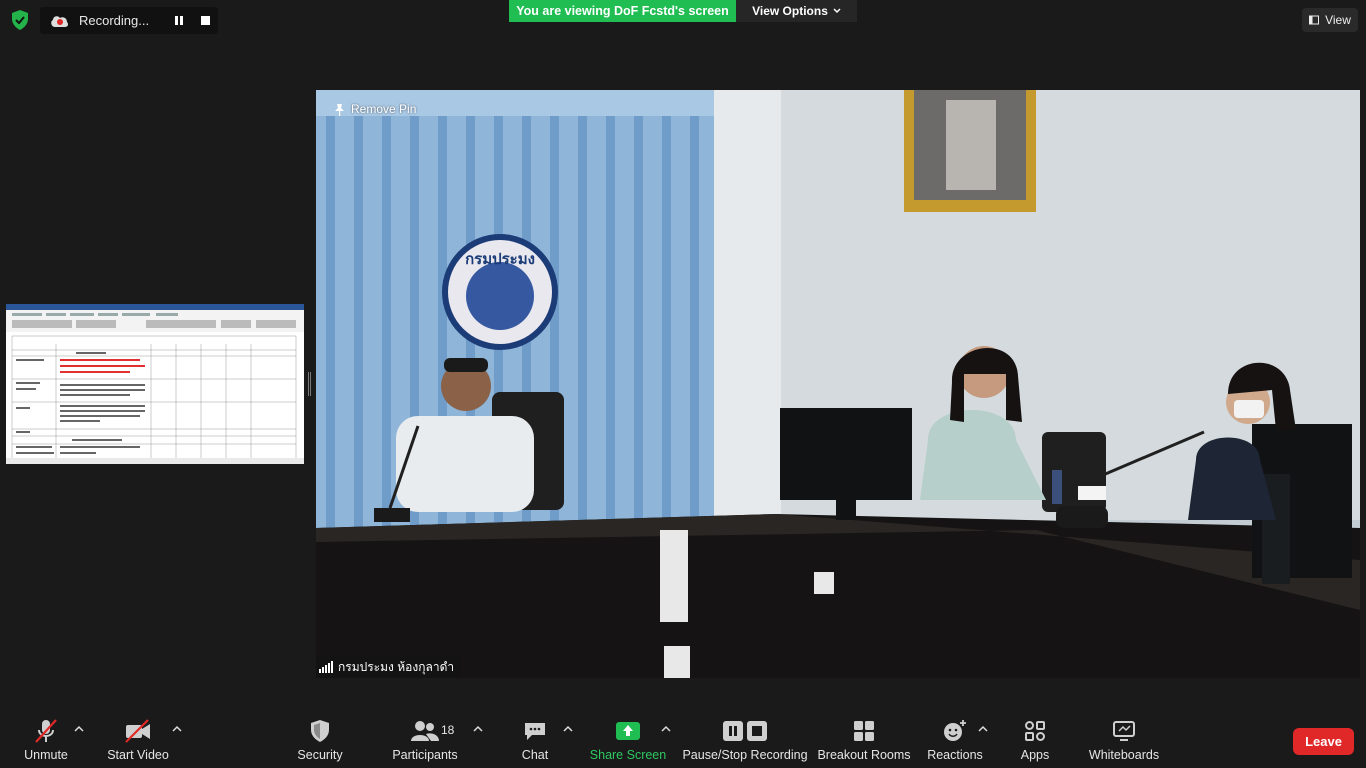 This screenshot has height=768, width=1366. Describe the element at coordinates (46, 731) in the screenshot. I see `microphone-muted-icon` at that location.